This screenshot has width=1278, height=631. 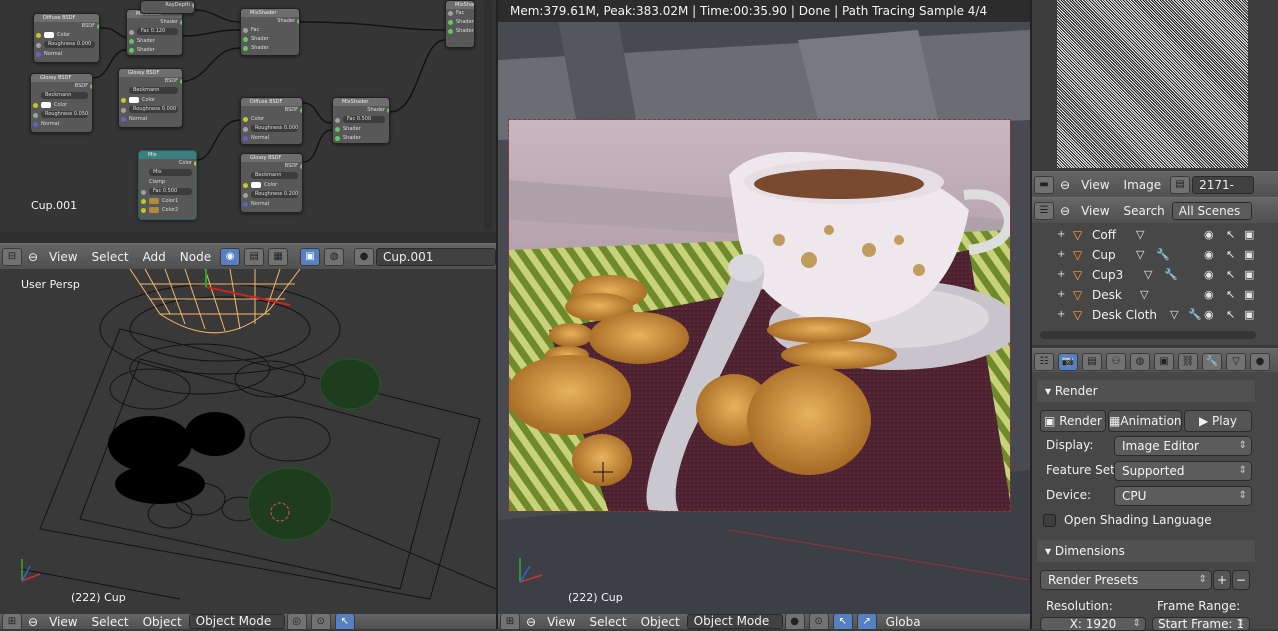 What do you see at coordinates (1073, 421) in the screenshot?
I see `render-button: ▣ Render` at bounding box center [1073, 421].